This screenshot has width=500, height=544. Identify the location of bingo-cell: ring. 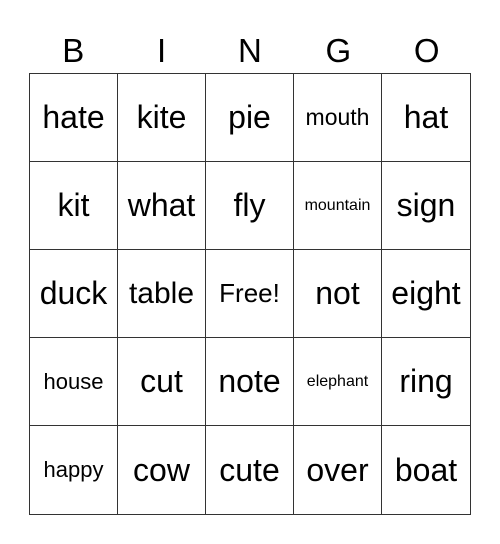
(426, 382).